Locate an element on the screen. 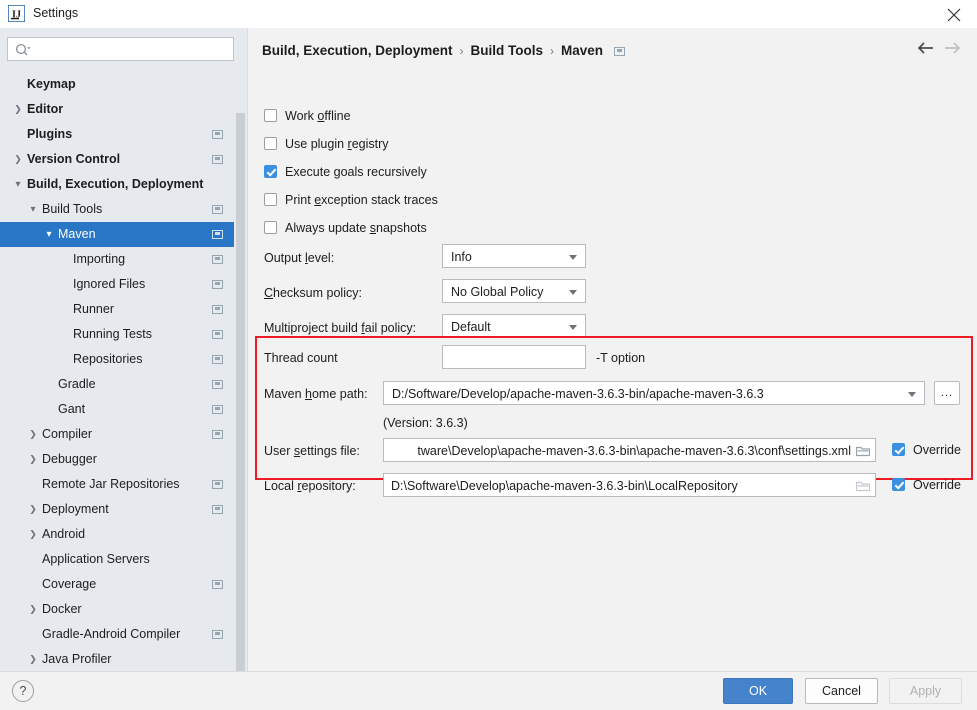 This screenshot has height=710, width=977. label-post: oals recursively is located at coordinates (383, 172).